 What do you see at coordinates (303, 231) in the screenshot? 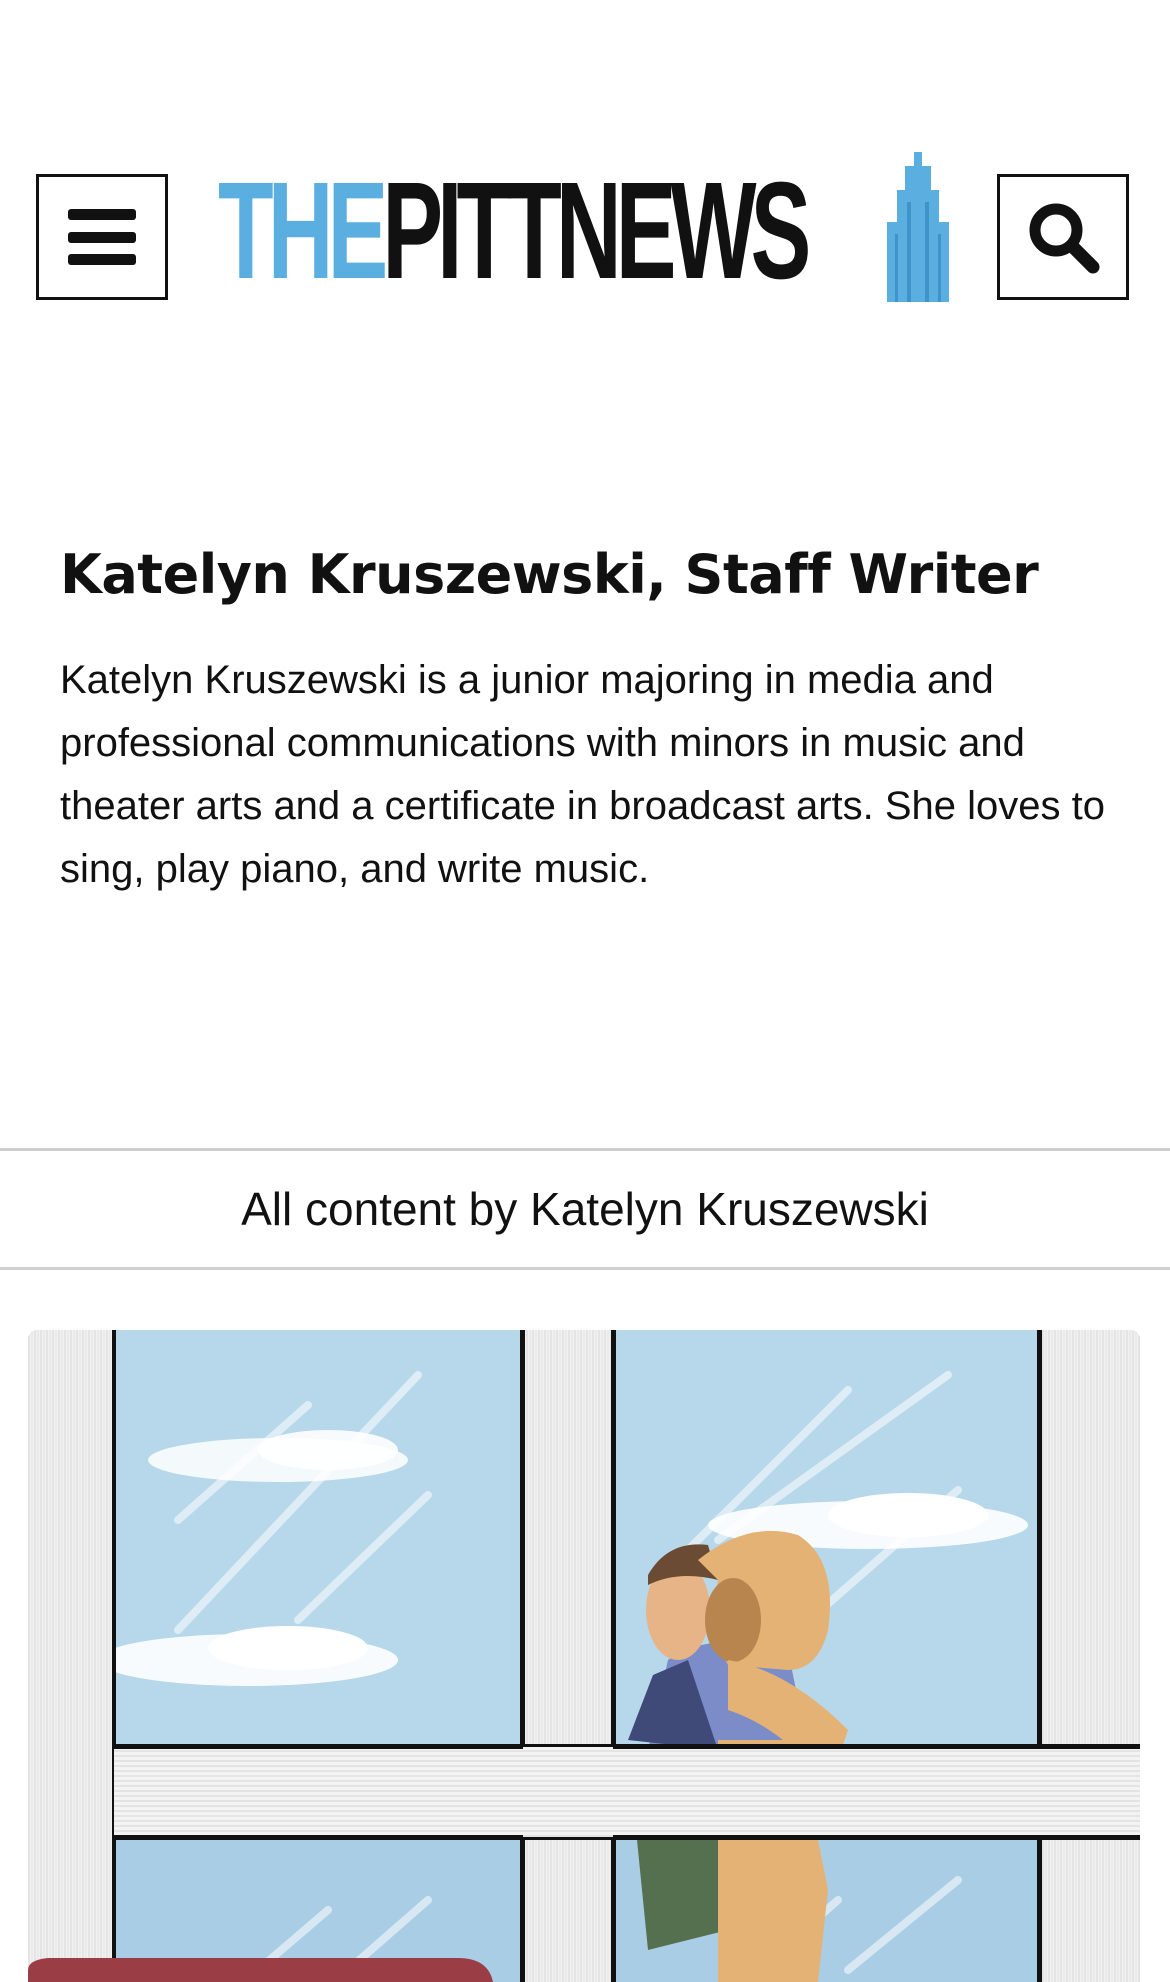
I see `logo-the: THE` at bounding box center [303, 231].